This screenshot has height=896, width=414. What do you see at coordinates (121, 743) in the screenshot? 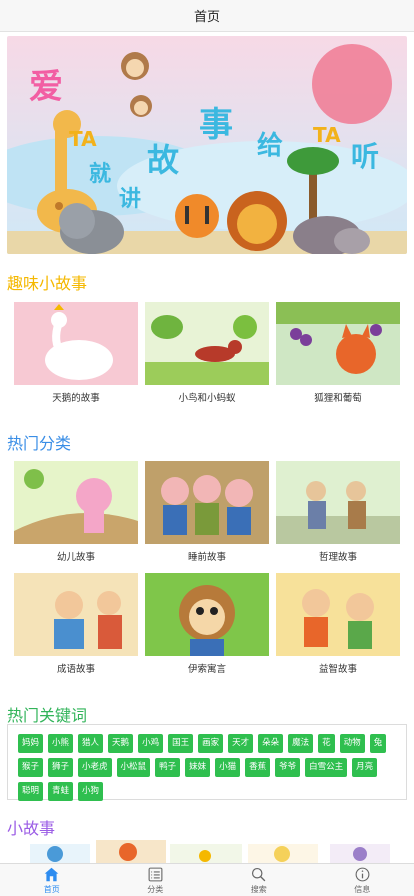
I see `keyword-tag: 天鹅` at bounding box center [121, 743].